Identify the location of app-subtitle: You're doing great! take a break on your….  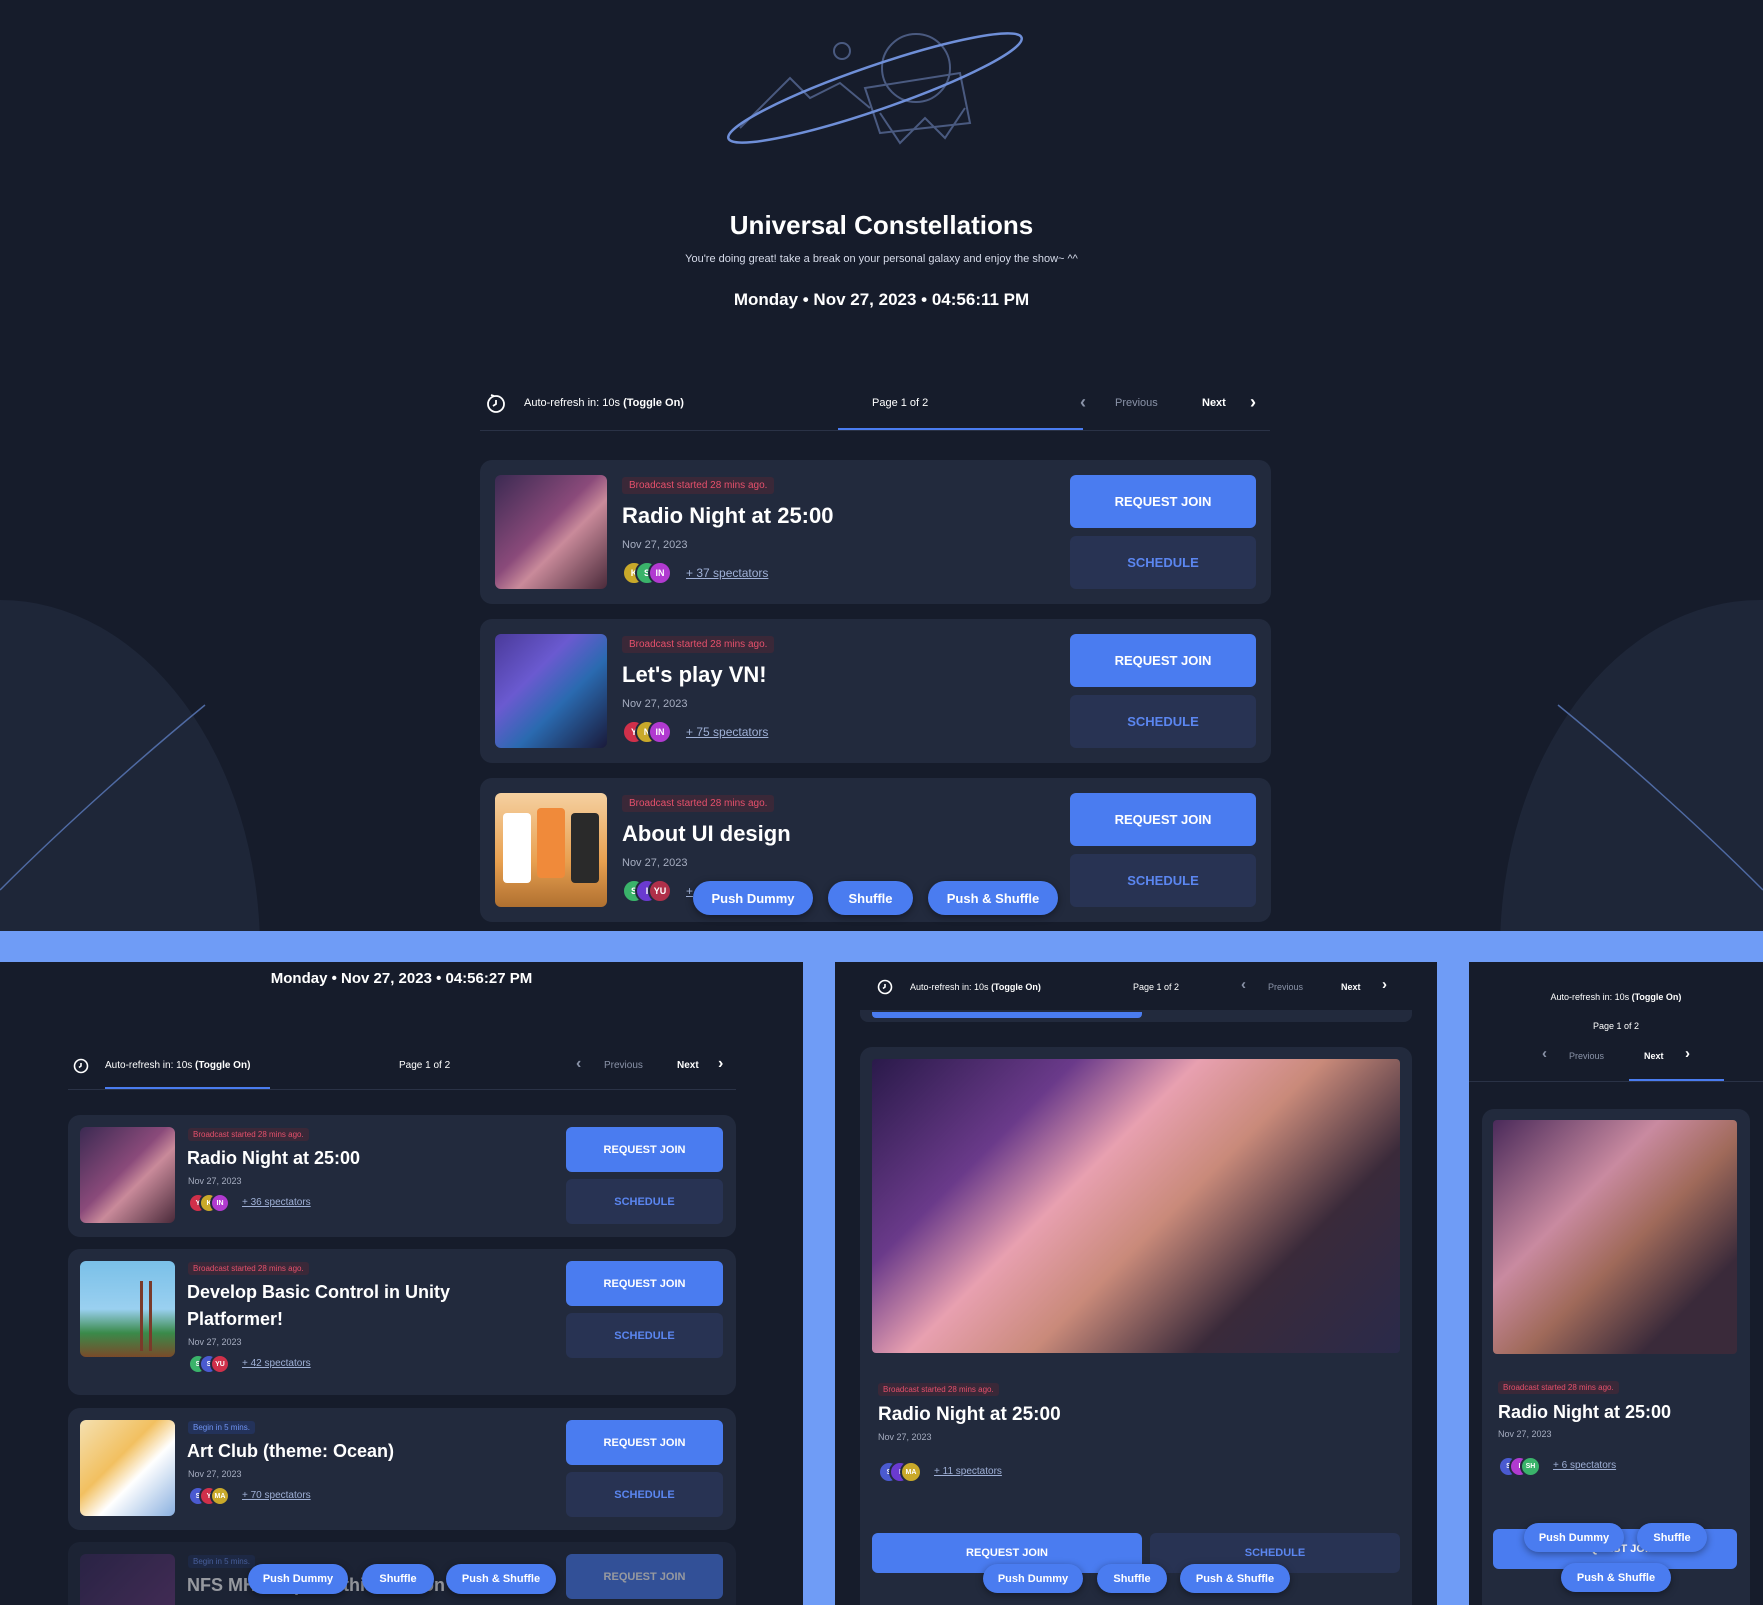
(881, 259).